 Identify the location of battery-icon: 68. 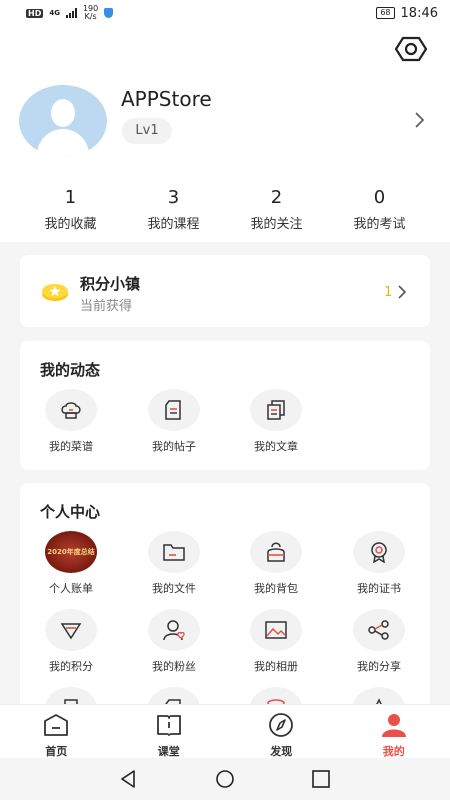
(385, 13).